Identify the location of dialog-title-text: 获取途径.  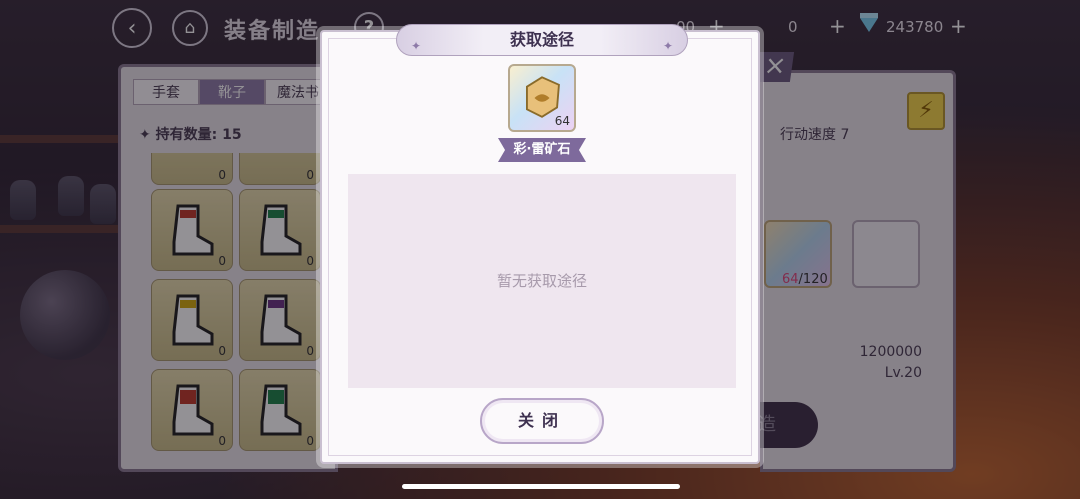
(541, 39).